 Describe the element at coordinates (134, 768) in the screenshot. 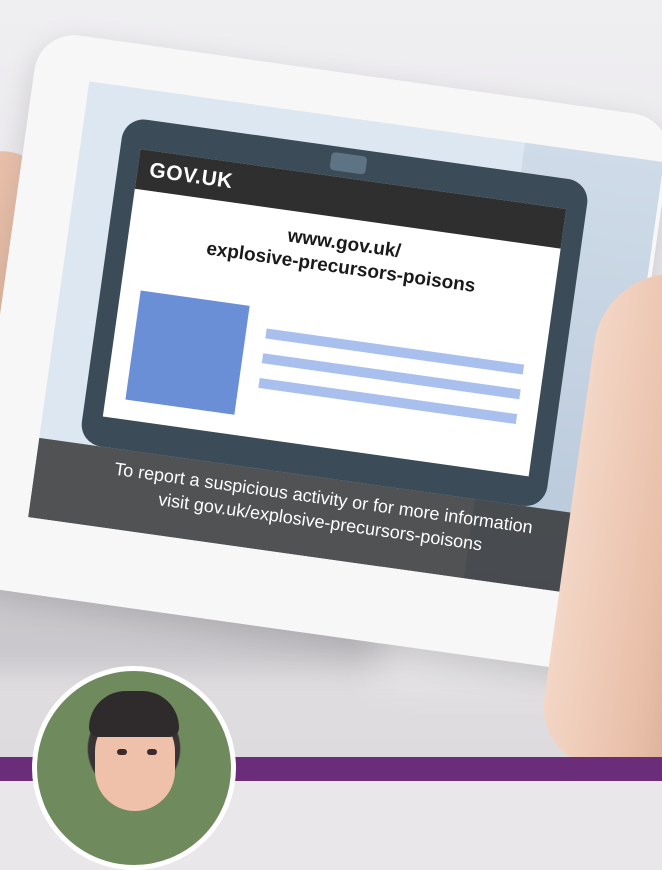

I see `avatar` at that location.